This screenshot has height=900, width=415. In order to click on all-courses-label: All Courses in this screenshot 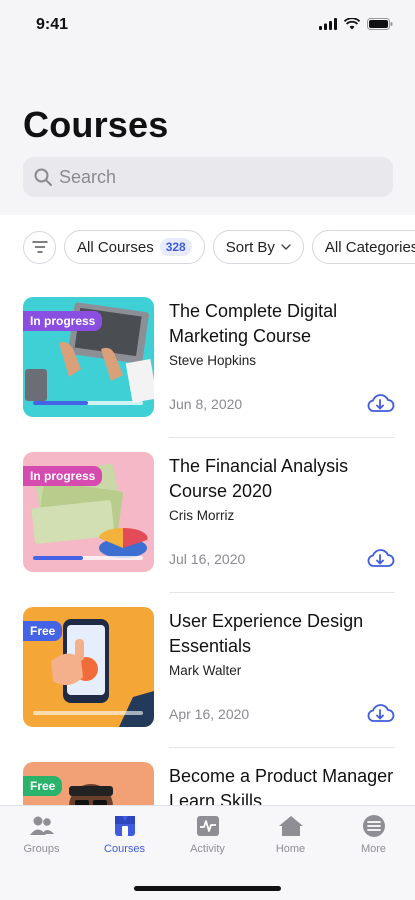, I will do `click(115, 247)`.